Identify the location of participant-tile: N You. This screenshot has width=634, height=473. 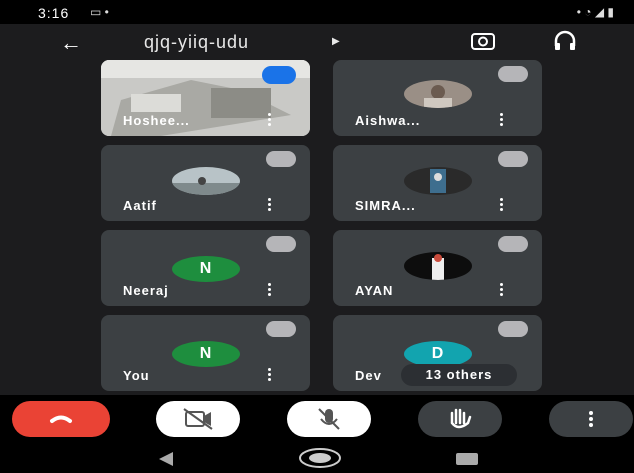
(205, 353).